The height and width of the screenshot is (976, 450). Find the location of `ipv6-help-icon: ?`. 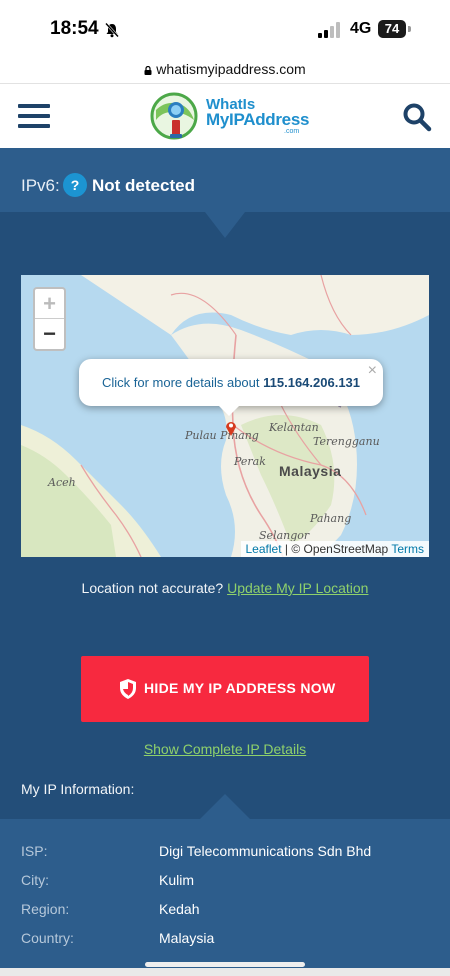

ipv6-help-icon: ? is located at coordinates (75, 185).